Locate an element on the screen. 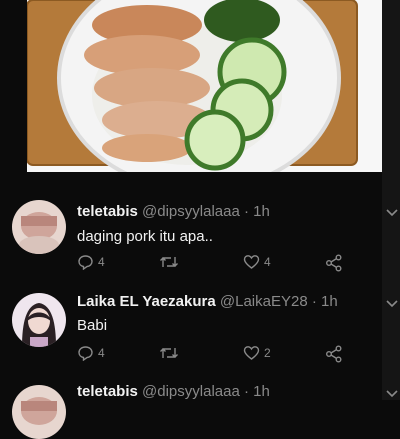 Image resolution: width=400 pixels, height=439 pixels. tweet-actions: 4 4 is located at coordinates (217, 263).